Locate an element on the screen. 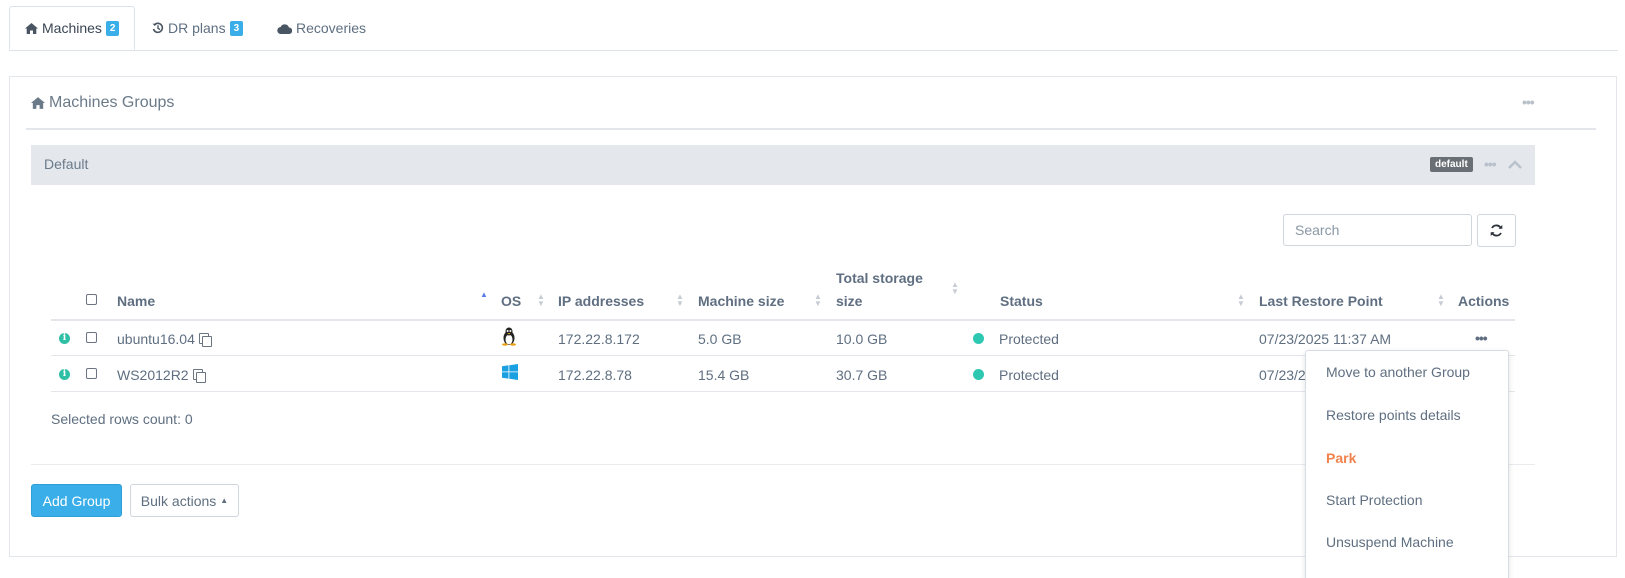 The height and width of the screenshot is (578, 1625). last-restore-point: 07/23/2025 11:37 AM is located at coordinates (1325, 339).